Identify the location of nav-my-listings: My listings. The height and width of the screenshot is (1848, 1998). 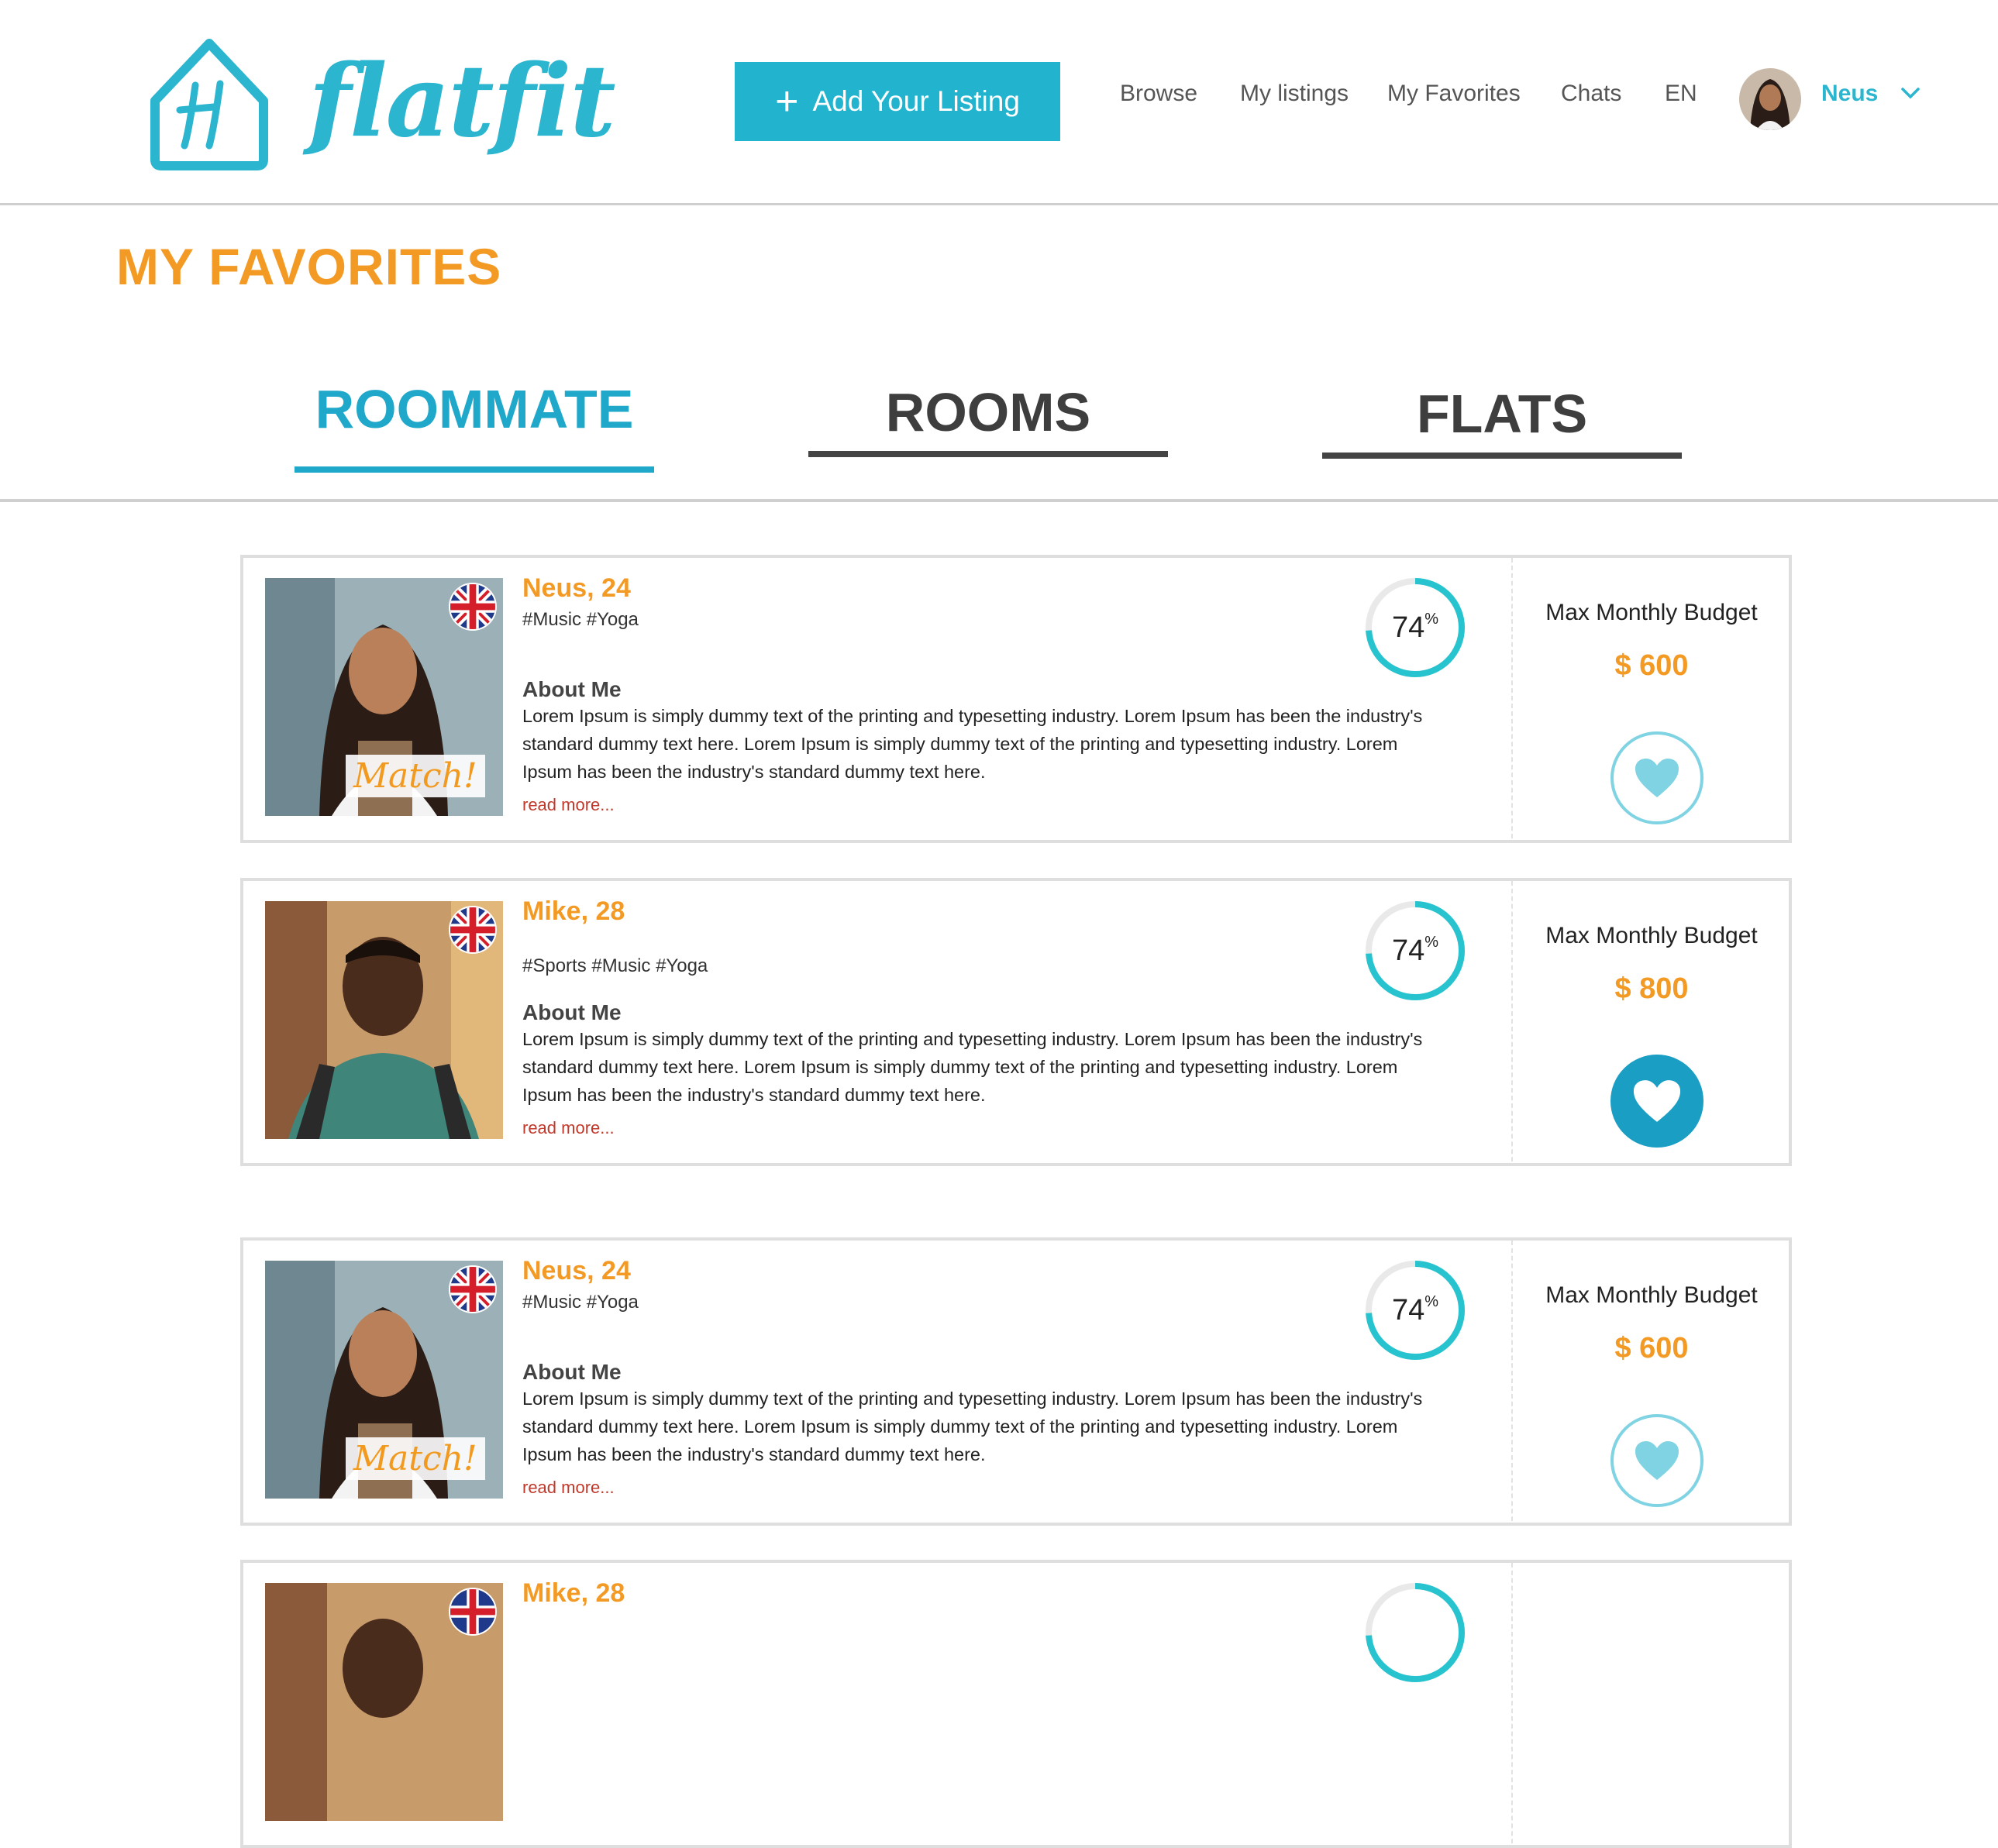
(1294, 94).